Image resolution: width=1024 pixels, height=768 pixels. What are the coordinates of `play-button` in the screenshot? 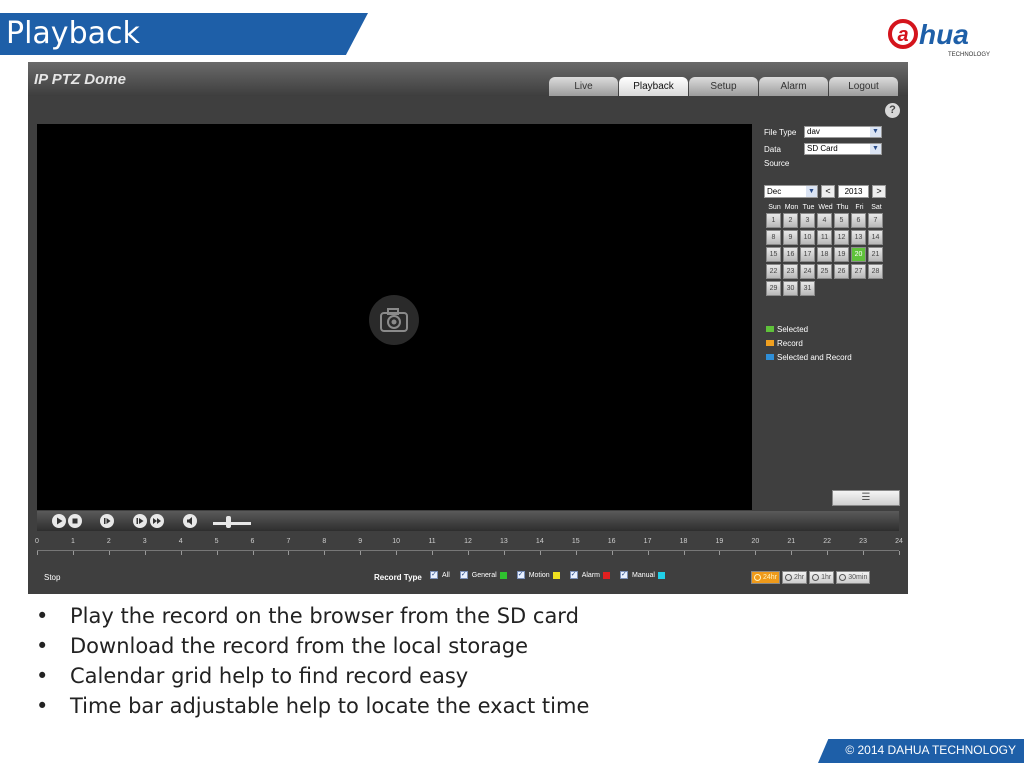 It's located at (59, 521).